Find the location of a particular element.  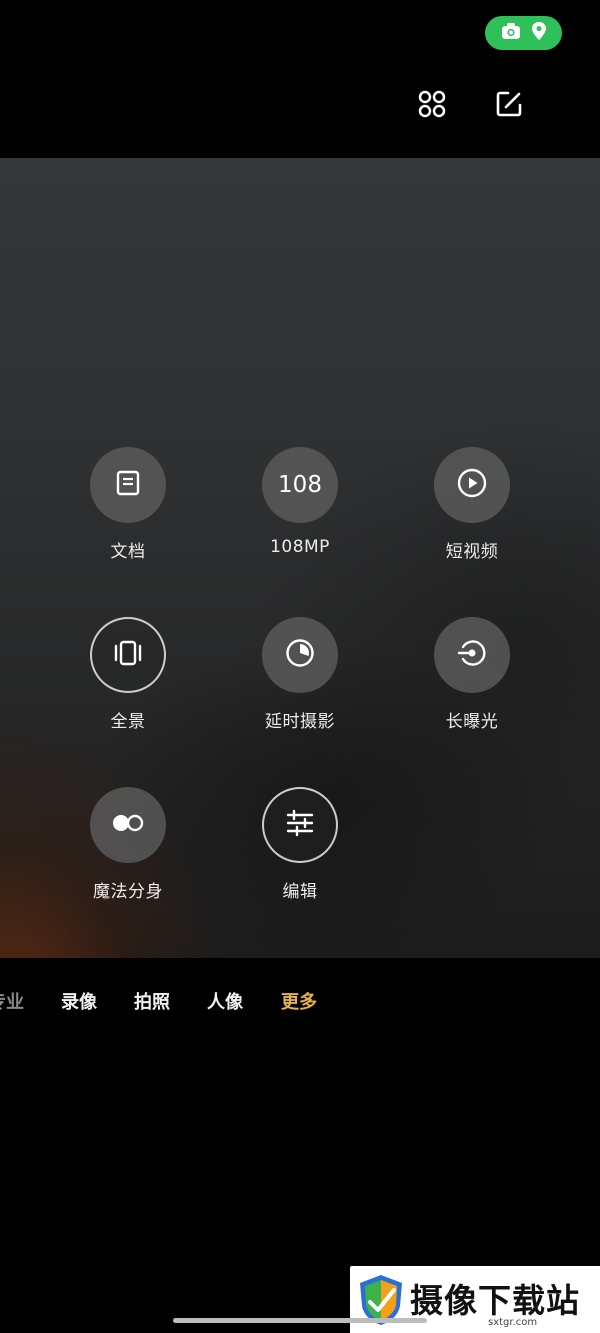

mode-clone: 魔法分身 is located at coordinates (128, 844).